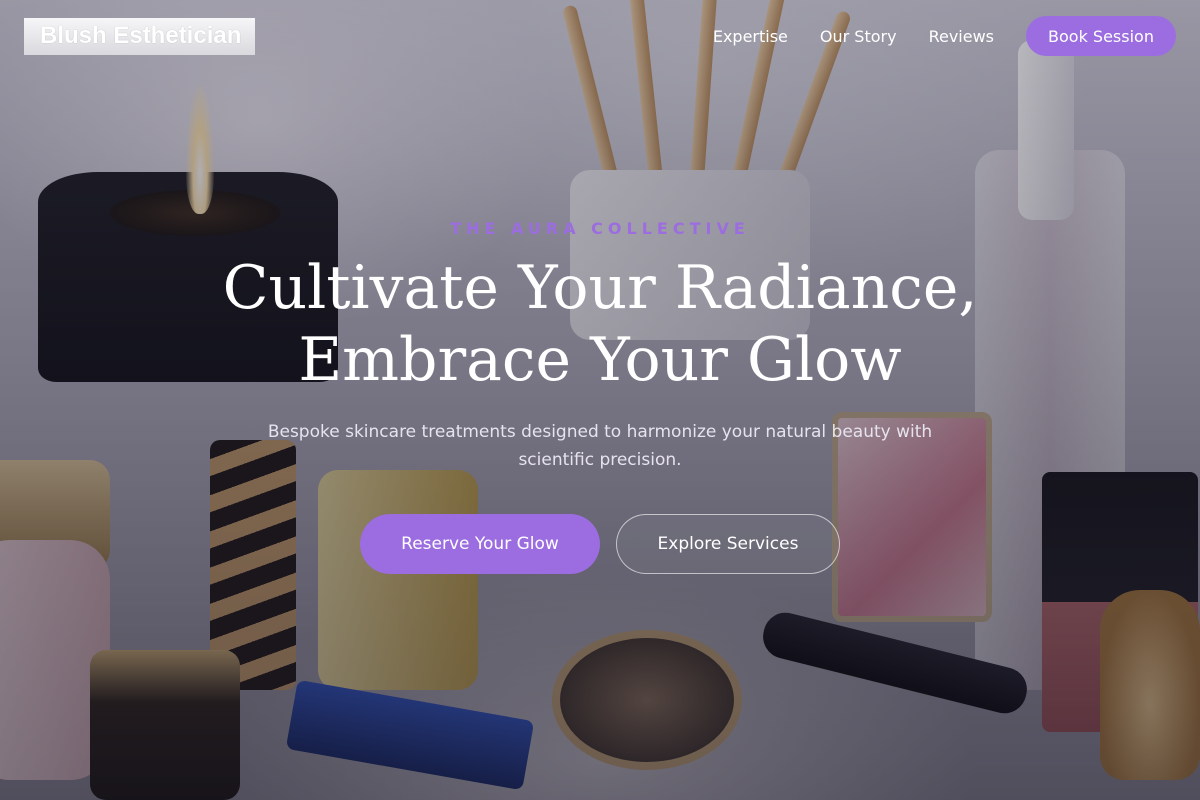  Describe the element at coordinates (600, 360) in the screenshot. I see `headline-line-2: Embrace Your Glow` at that location.